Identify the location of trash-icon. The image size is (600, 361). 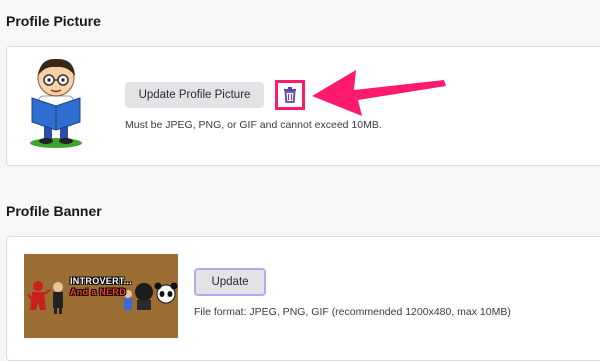
(290, 95).